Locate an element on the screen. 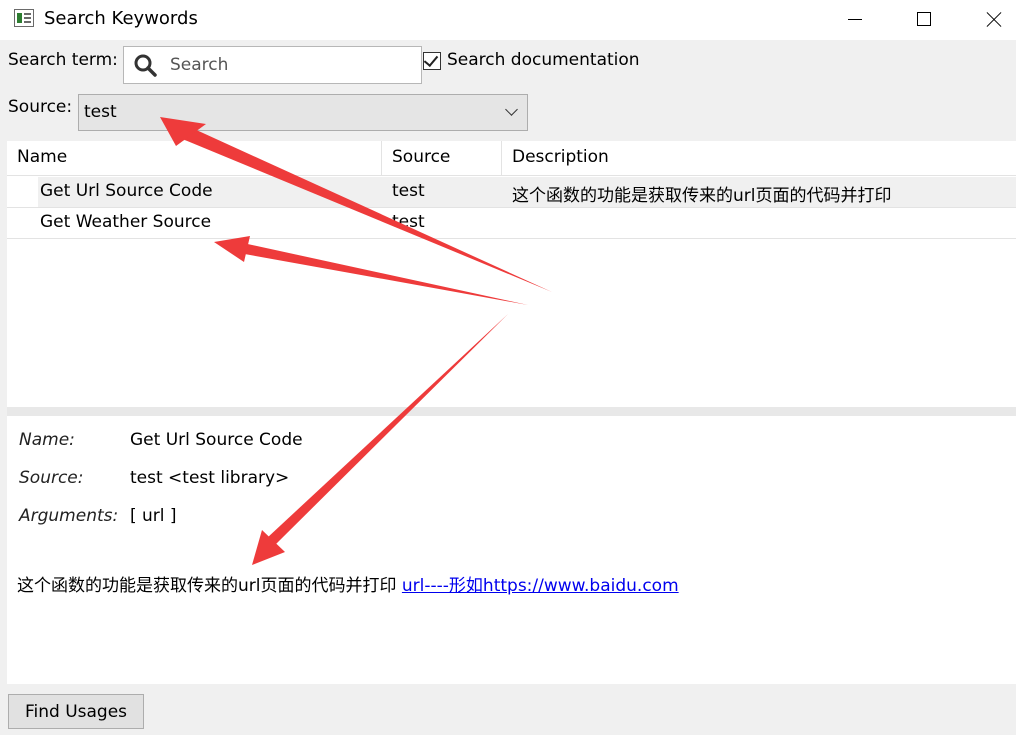  search-documentation-checkbox is located at coordinates (432, 60).